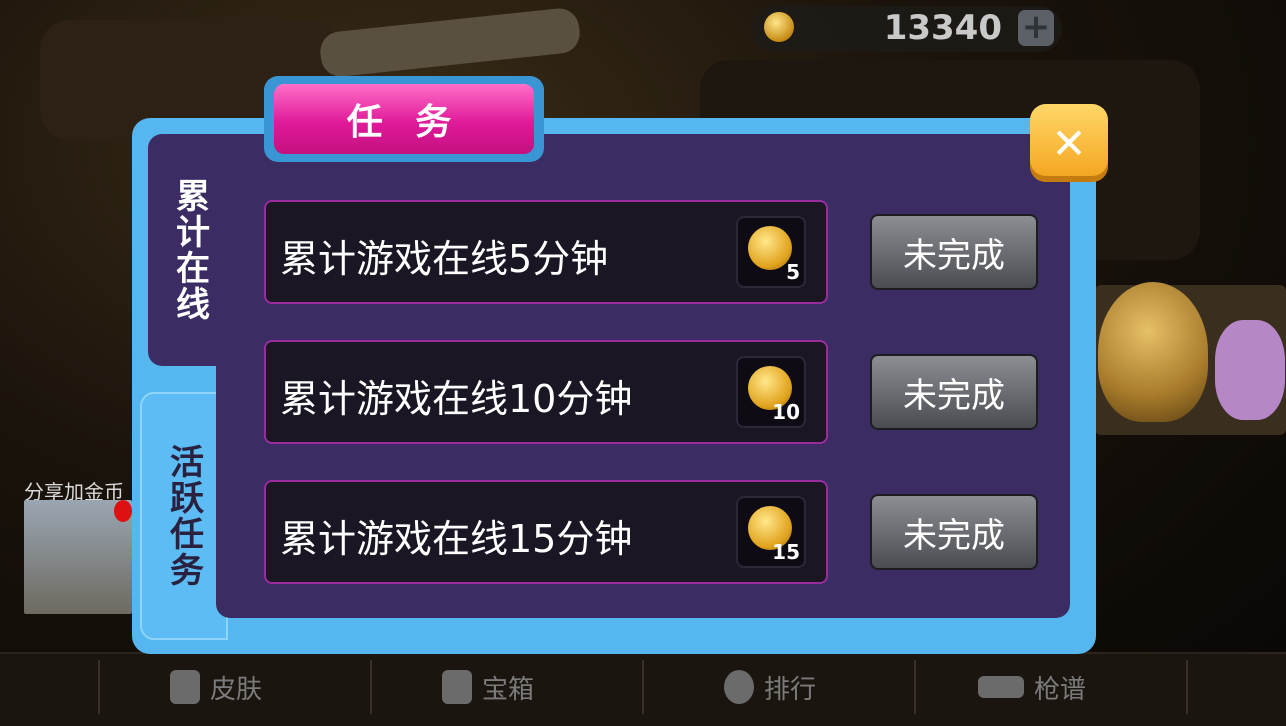 The image size is (1286, 726). I want to click on nav-item-guns: 枪谱, so click(1032, 687).